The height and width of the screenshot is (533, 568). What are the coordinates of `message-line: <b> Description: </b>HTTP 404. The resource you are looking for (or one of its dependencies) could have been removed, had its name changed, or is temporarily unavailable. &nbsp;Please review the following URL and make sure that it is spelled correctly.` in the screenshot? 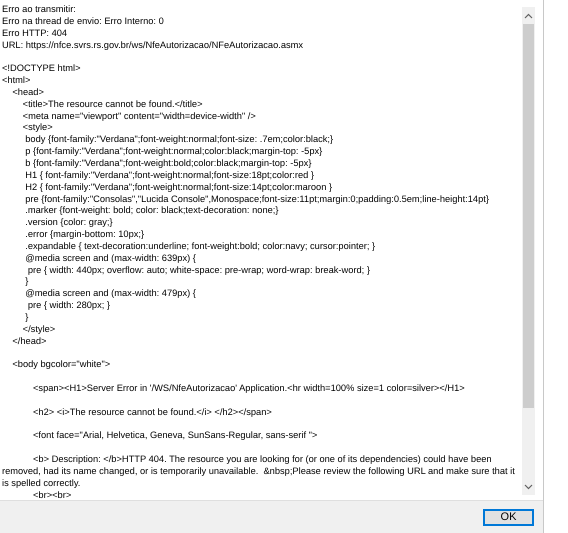 It's located at (259, 472).